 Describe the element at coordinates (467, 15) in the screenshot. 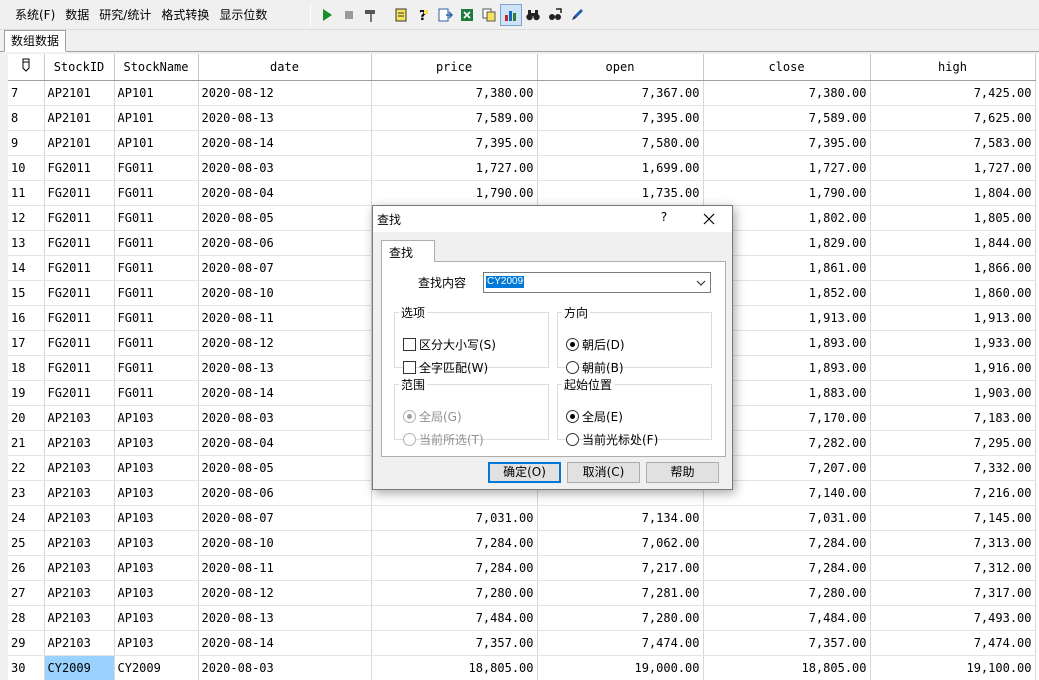

I see `excel-icon` at that location.